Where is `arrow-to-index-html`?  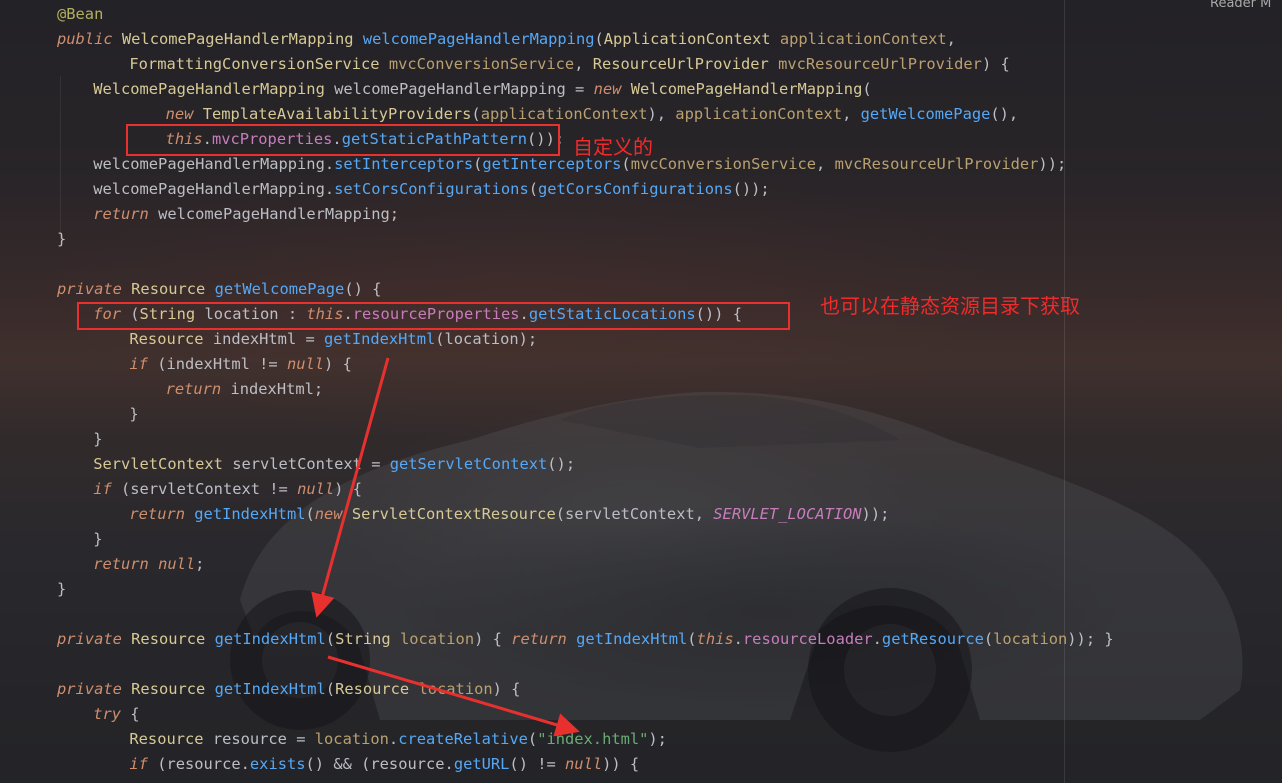 arrow-to-index-html is located at coordinates (453, 696).